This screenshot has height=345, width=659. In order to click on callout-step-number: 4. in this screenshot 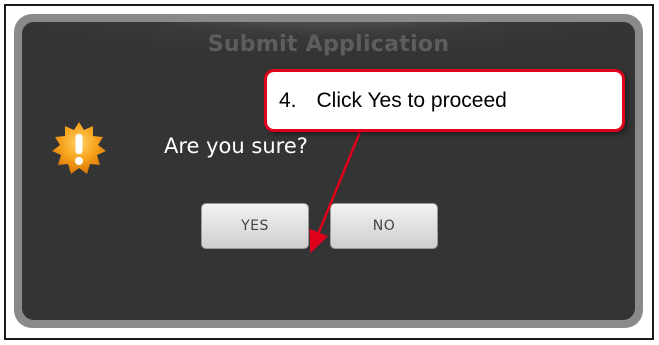, I will do `click(288, 100)`.